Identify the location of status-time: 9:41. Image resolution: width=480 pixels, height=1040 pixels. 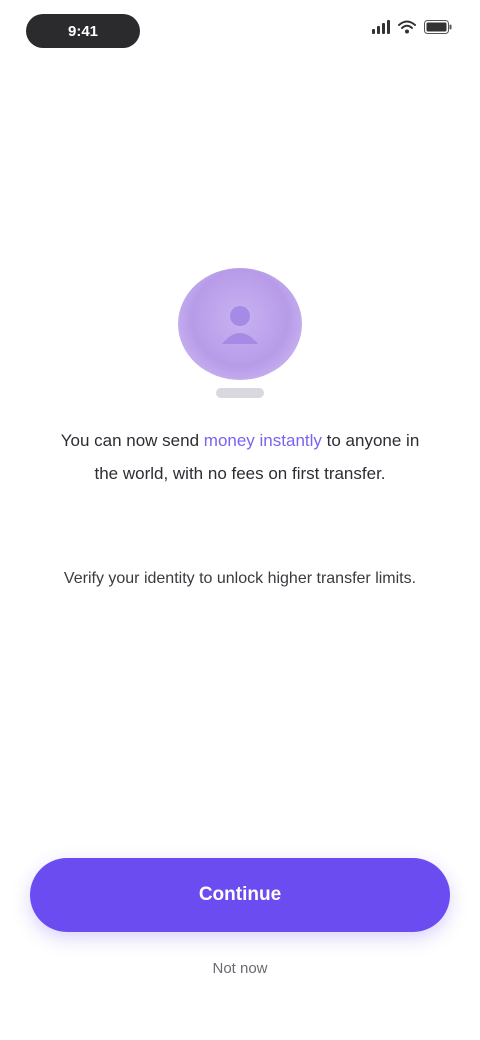
(83, 31).